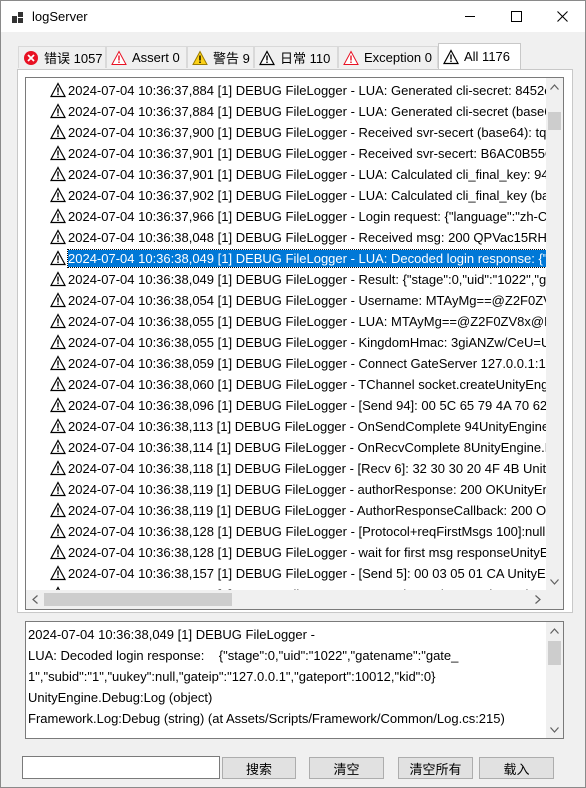  What do you see at coordinates (286, 599) in the screenshot?
I see `log-horizontal-scrollbar` at bounding box center [286, 599].